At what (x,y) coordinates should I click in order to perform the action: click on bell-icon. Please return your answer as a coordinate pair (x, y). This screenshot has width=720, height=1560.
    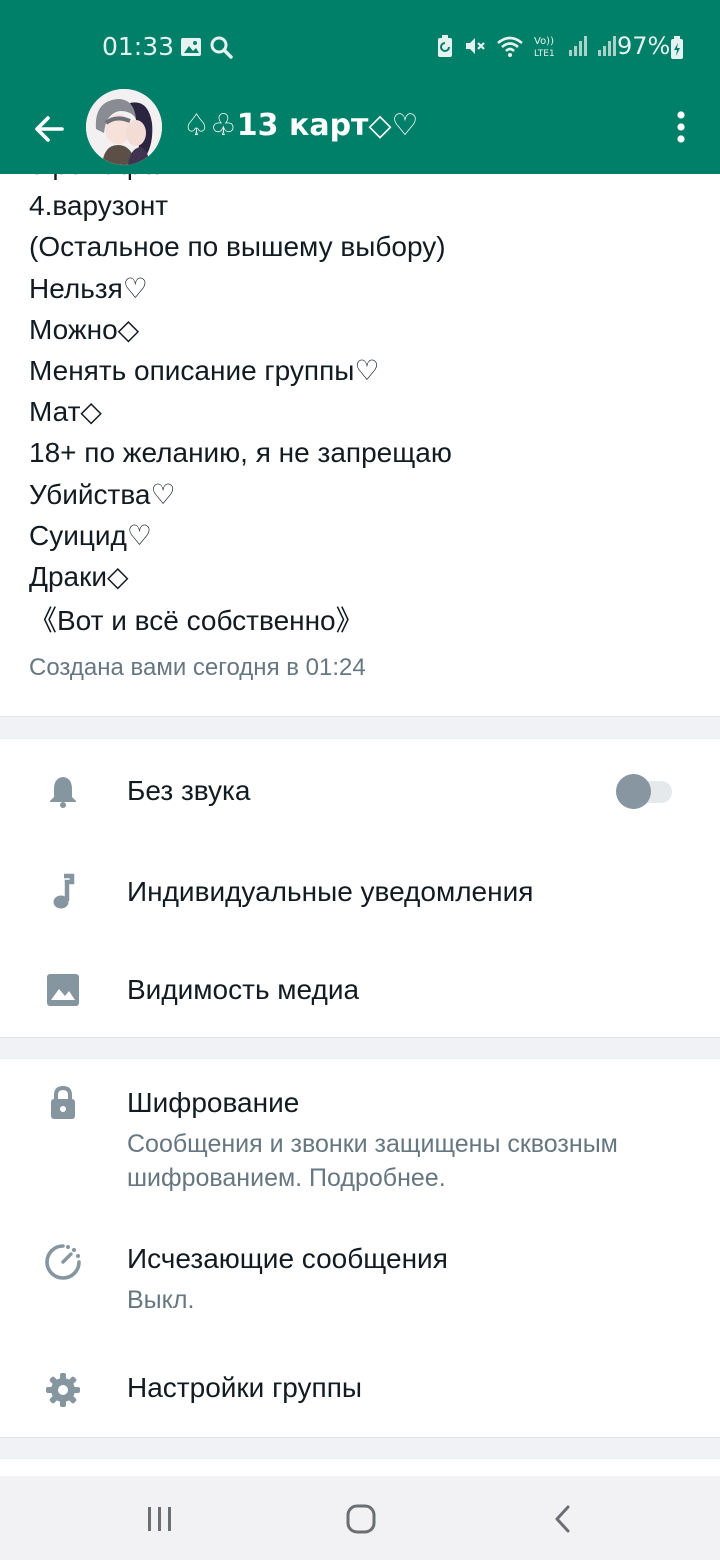
    Looking at the image, I should click on (63, 791).